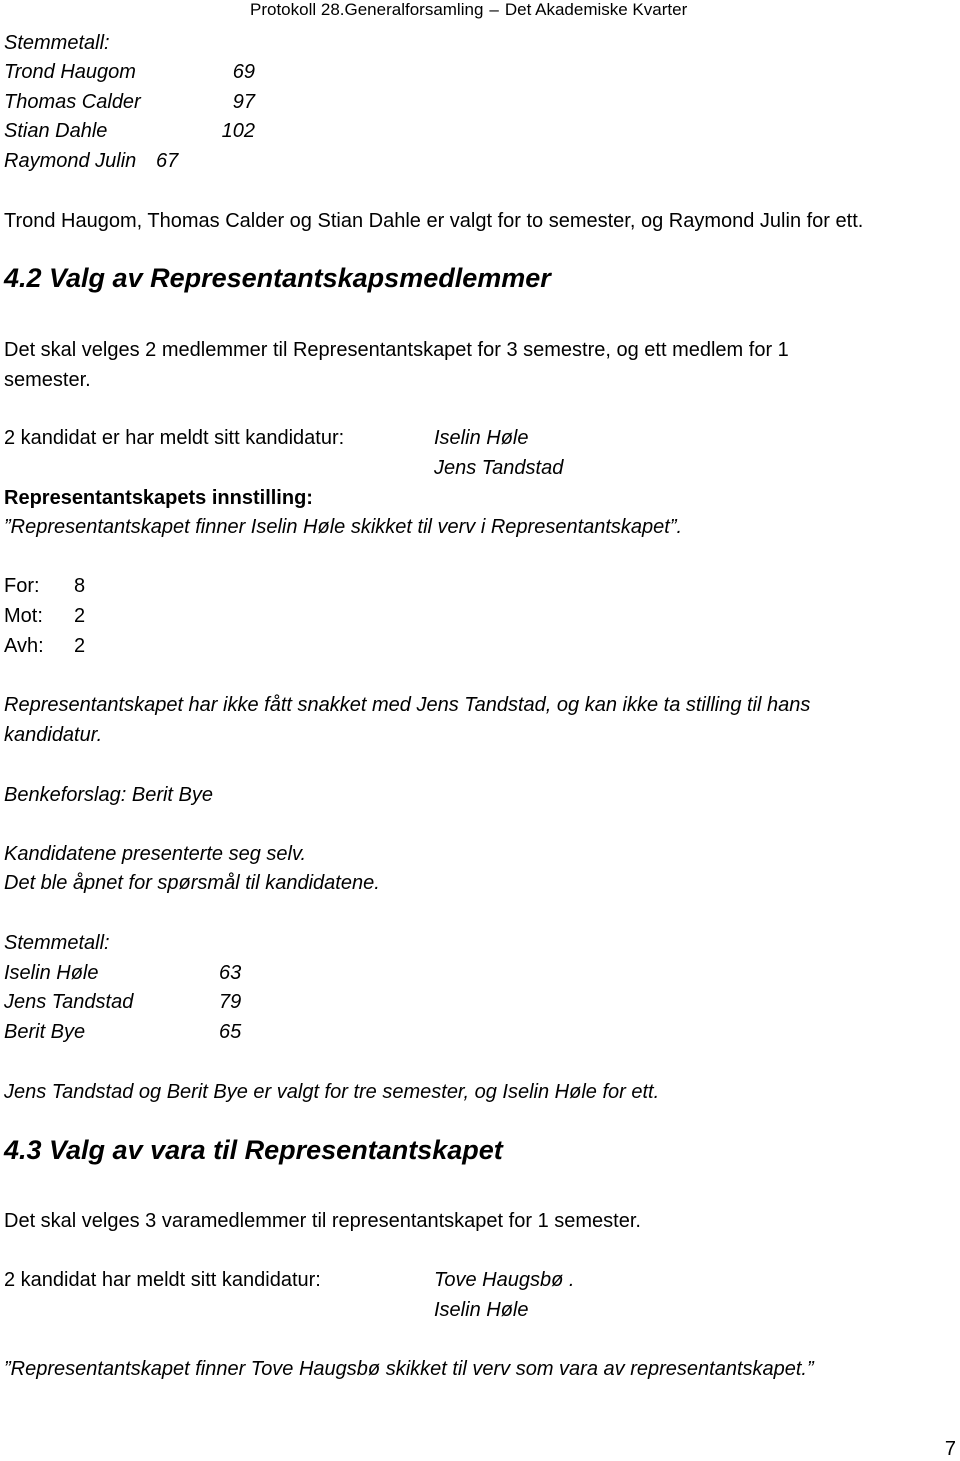 This screenshot has width=960, height=1461. I want to click on vote-name: Berit Bye, so click(45, 1032).